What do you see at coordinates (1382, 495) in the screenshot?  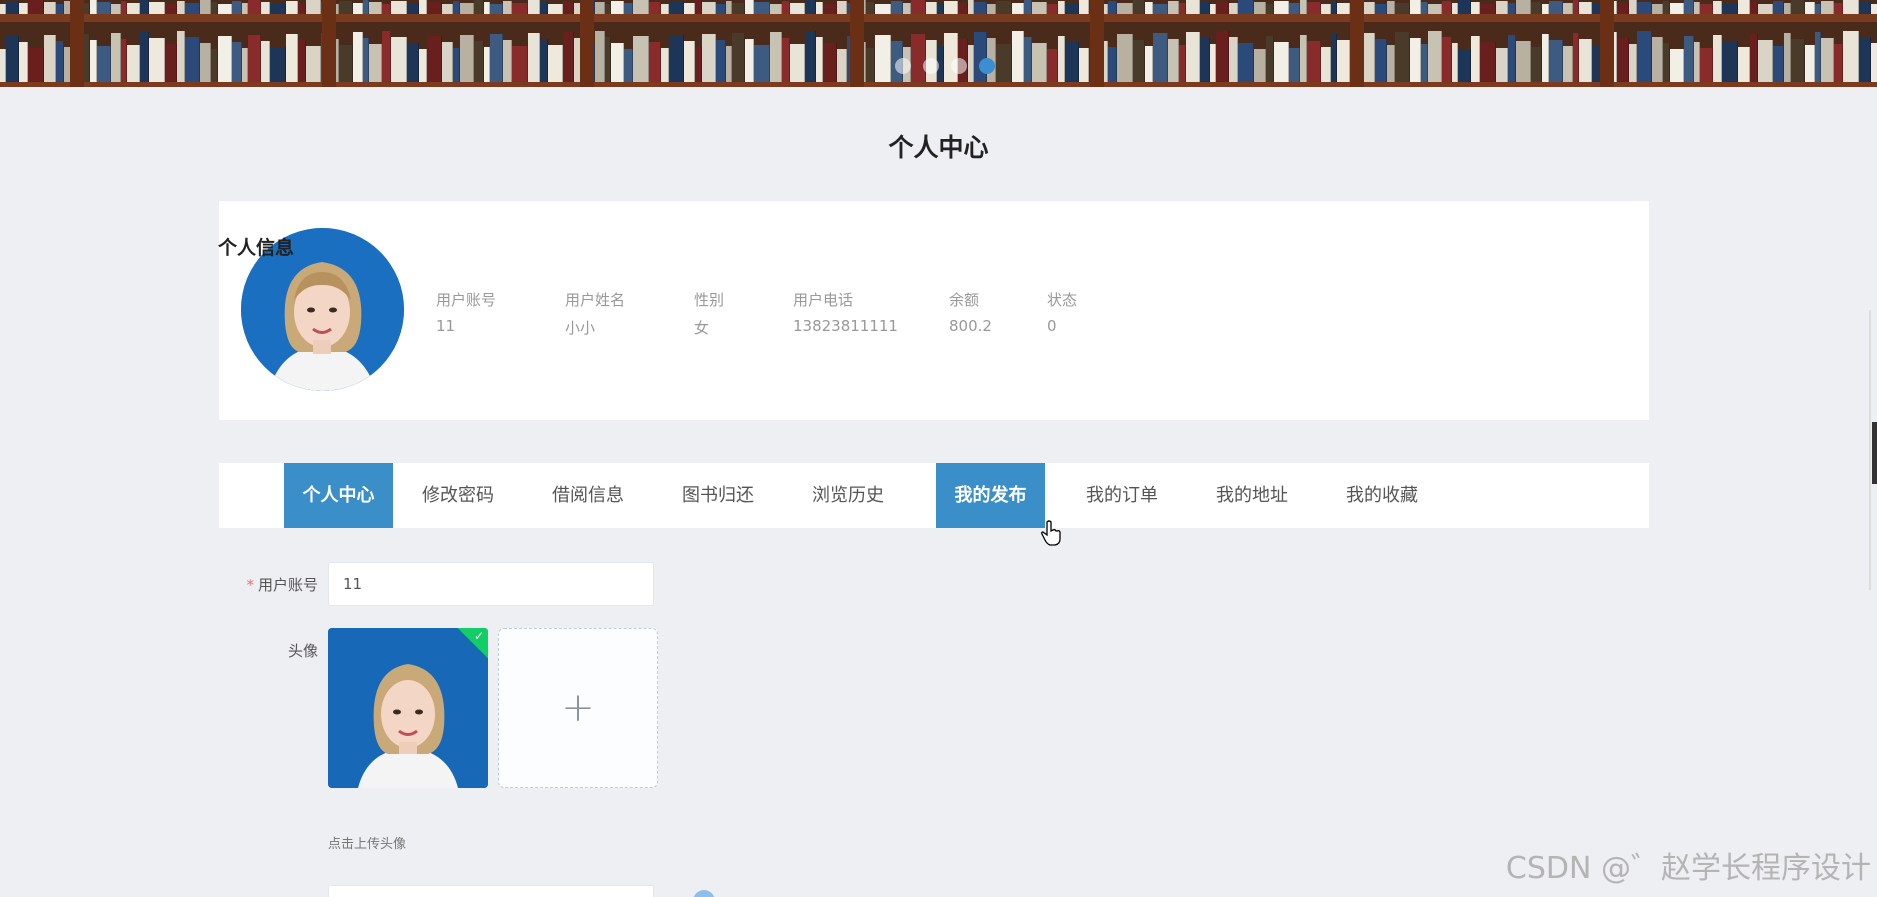 I see `tab-my-favorites: 我的收藏` at bounding box center [1382, 495].